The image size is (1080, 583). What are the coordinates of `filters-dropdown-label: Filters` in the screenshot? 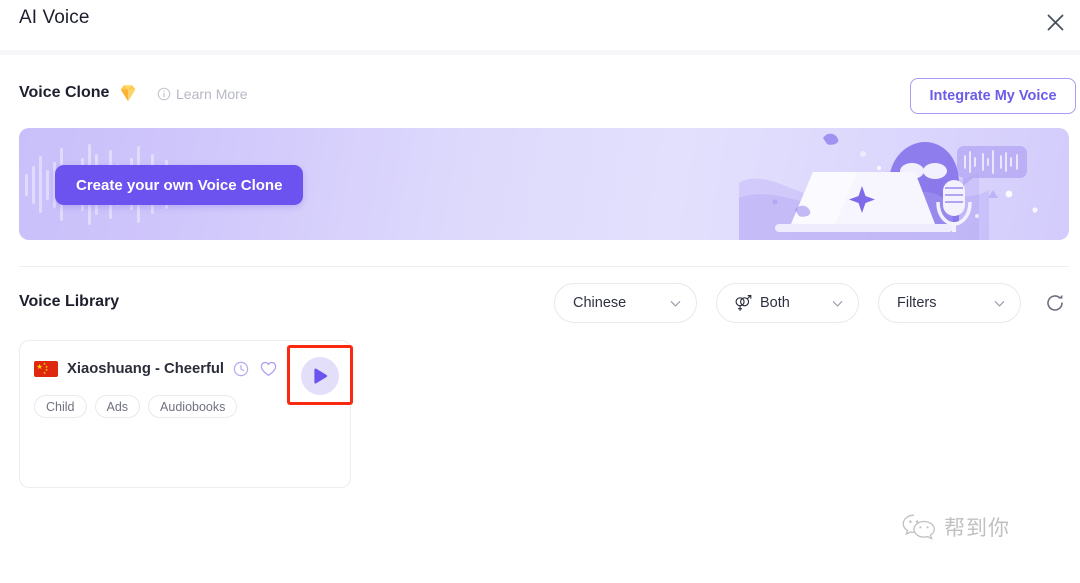 It's located at (917, 303).